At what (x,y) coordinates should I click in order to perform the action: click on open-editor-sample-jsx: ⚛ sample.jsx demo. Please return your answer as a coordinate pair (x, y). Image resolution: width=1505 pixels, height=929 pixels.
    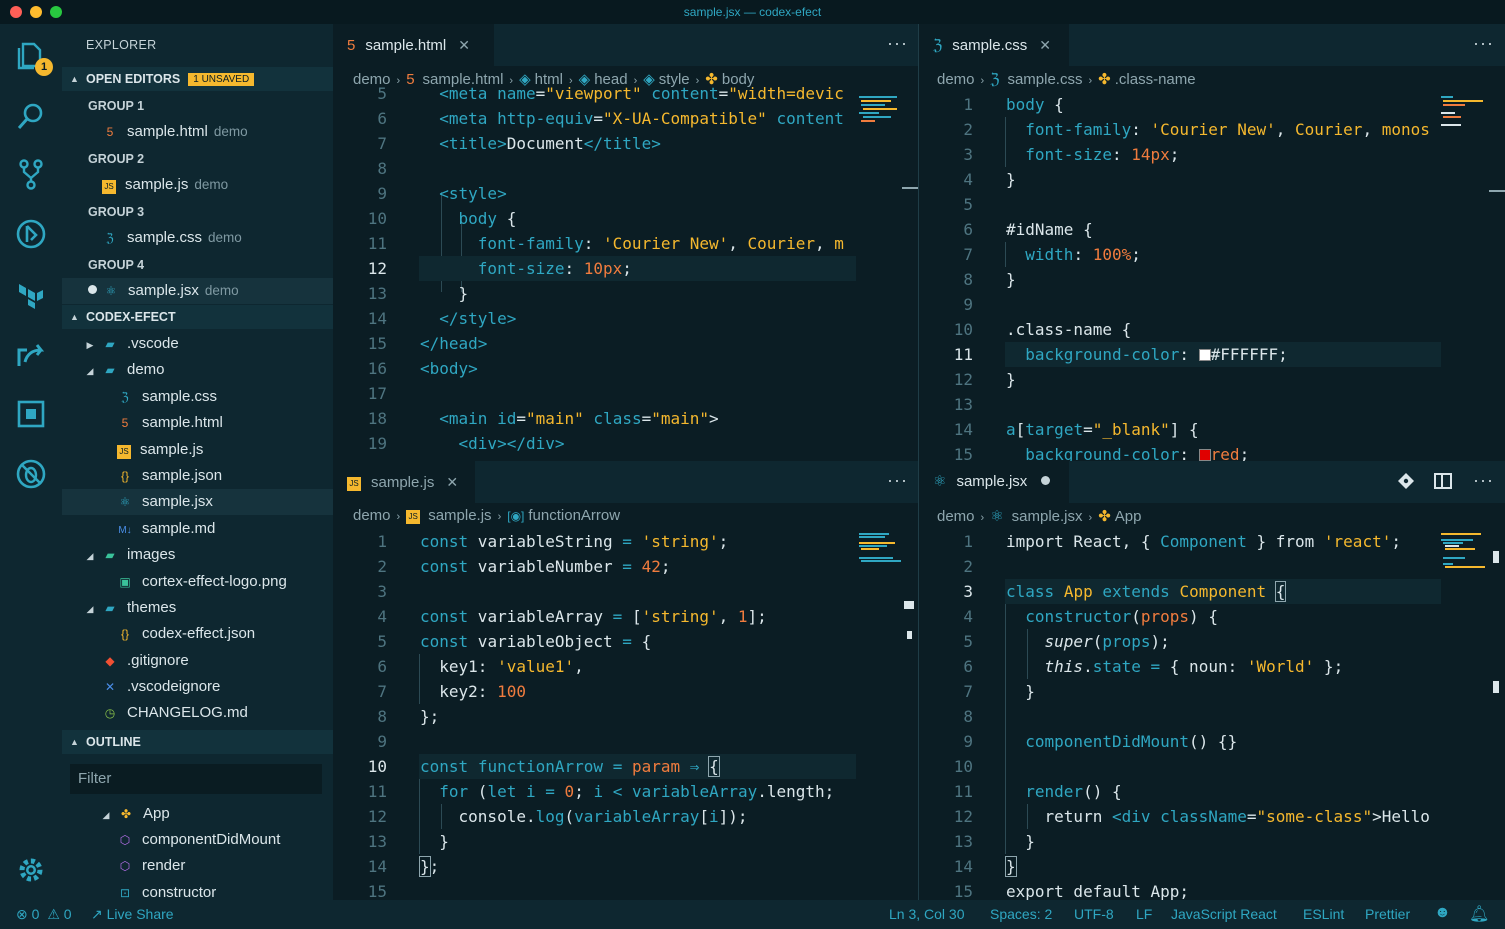
    Looking at the image, I should click on (197, 291).